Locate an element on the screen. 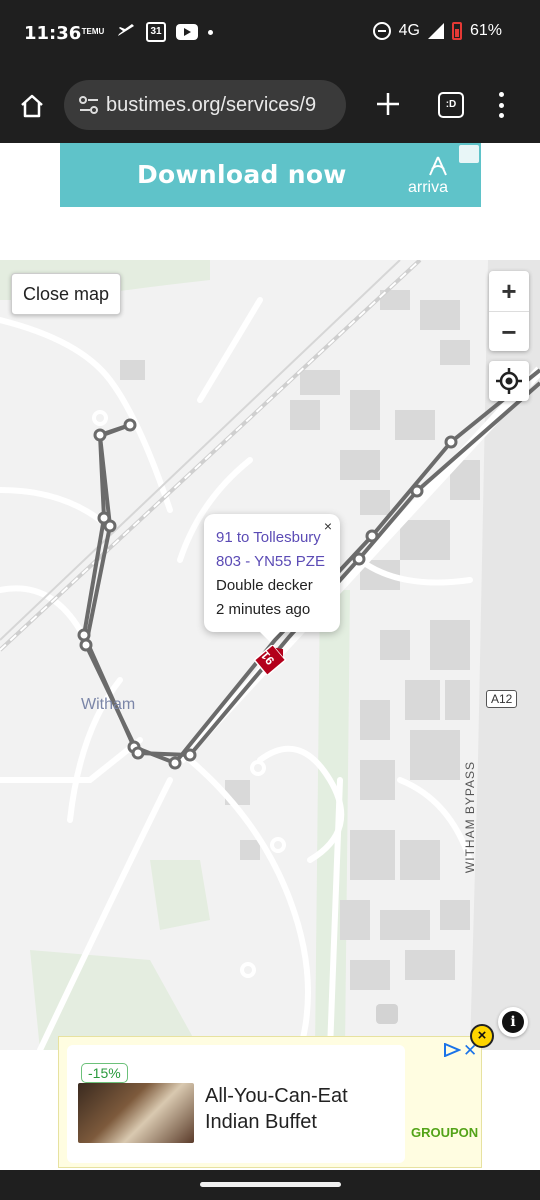 This screenshot has width=540, height=1200. flight-icon is located at coordinates (126, 30).